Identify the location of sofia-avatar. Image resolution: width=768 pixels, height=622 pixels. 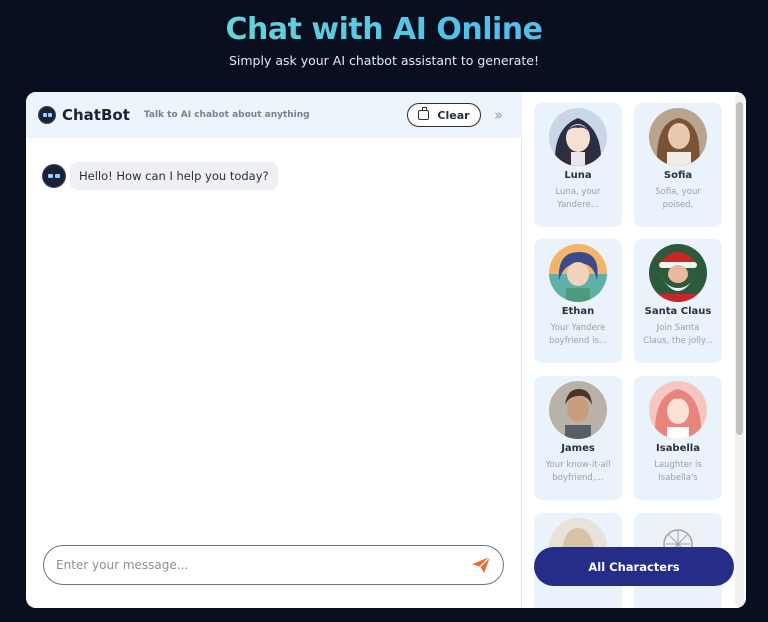
(678, 137).